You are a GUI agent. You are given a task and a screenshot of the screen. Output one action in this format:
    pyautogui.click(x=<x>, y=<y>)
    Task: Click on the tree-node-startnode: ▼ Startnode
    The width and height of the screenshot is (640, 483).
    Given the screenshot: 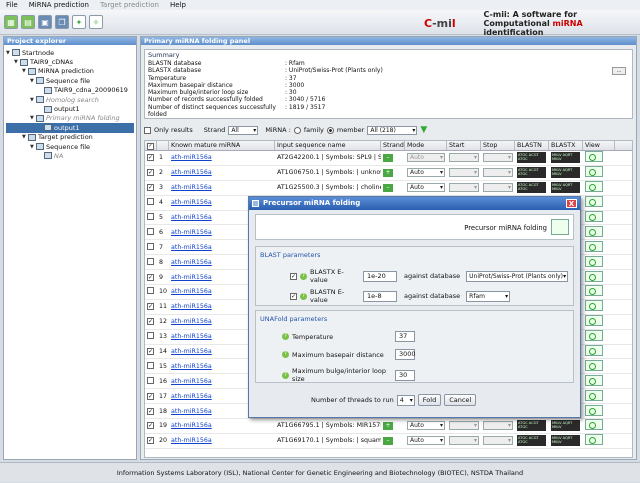 What is the action you would take?
    pyautogui.click(x=70, y=52)
    